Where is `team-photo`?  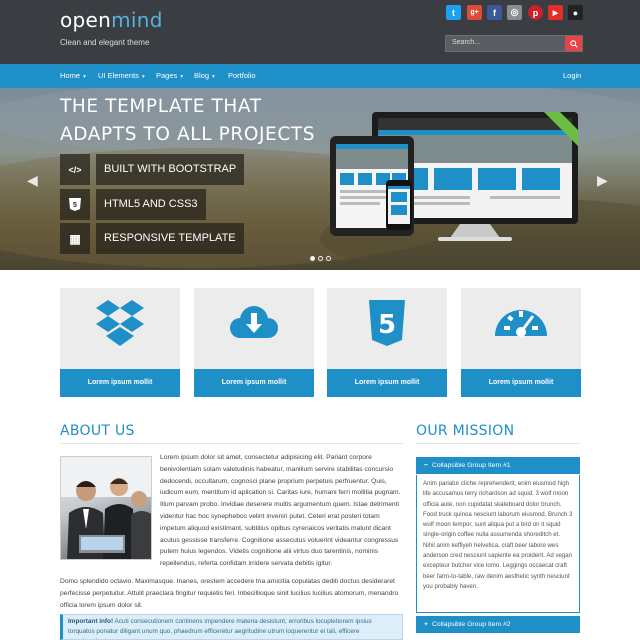 team-photo is located at coordinates (106, 508).